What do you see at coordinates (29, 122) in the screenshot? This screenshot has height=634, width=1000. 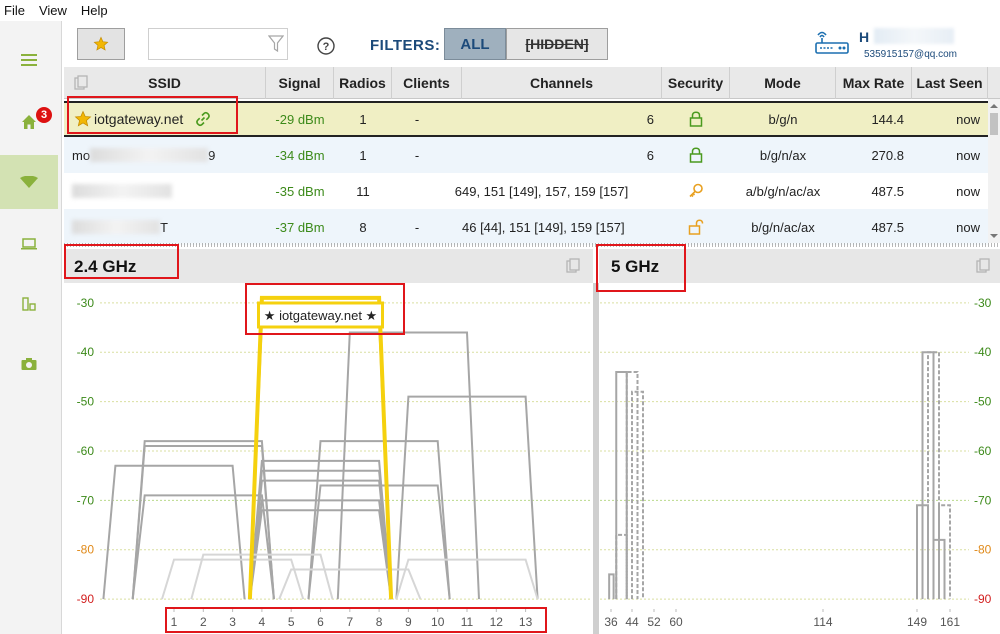 I see `sidebar-item-home: 3` at bounding box center [29, 122].